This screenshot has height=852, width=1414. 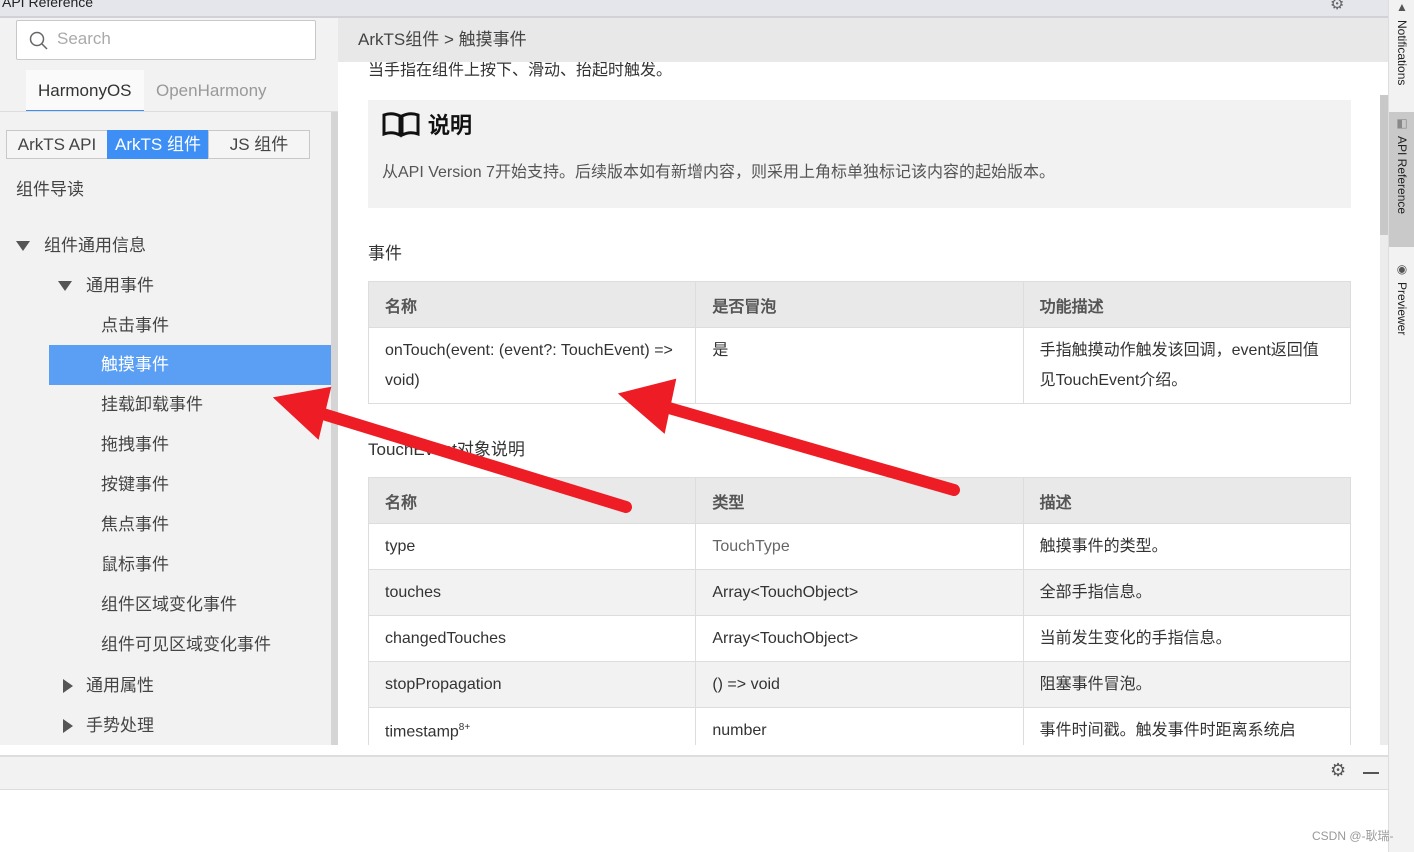 What do you see at coordinates (863, 40) in the screenshot?
I see `breadcrumb: ArkTS组件 > 触摸事件` at bounding box center [863, 40].